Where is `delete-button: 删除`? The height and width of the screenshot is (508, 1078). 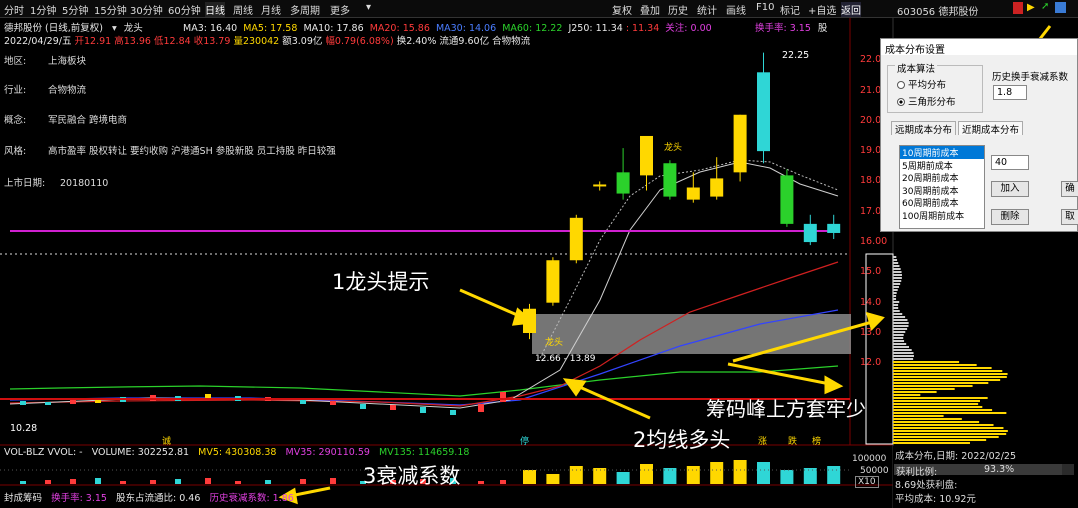
delete-button: 删除 is located at coordinates (1010, 217).